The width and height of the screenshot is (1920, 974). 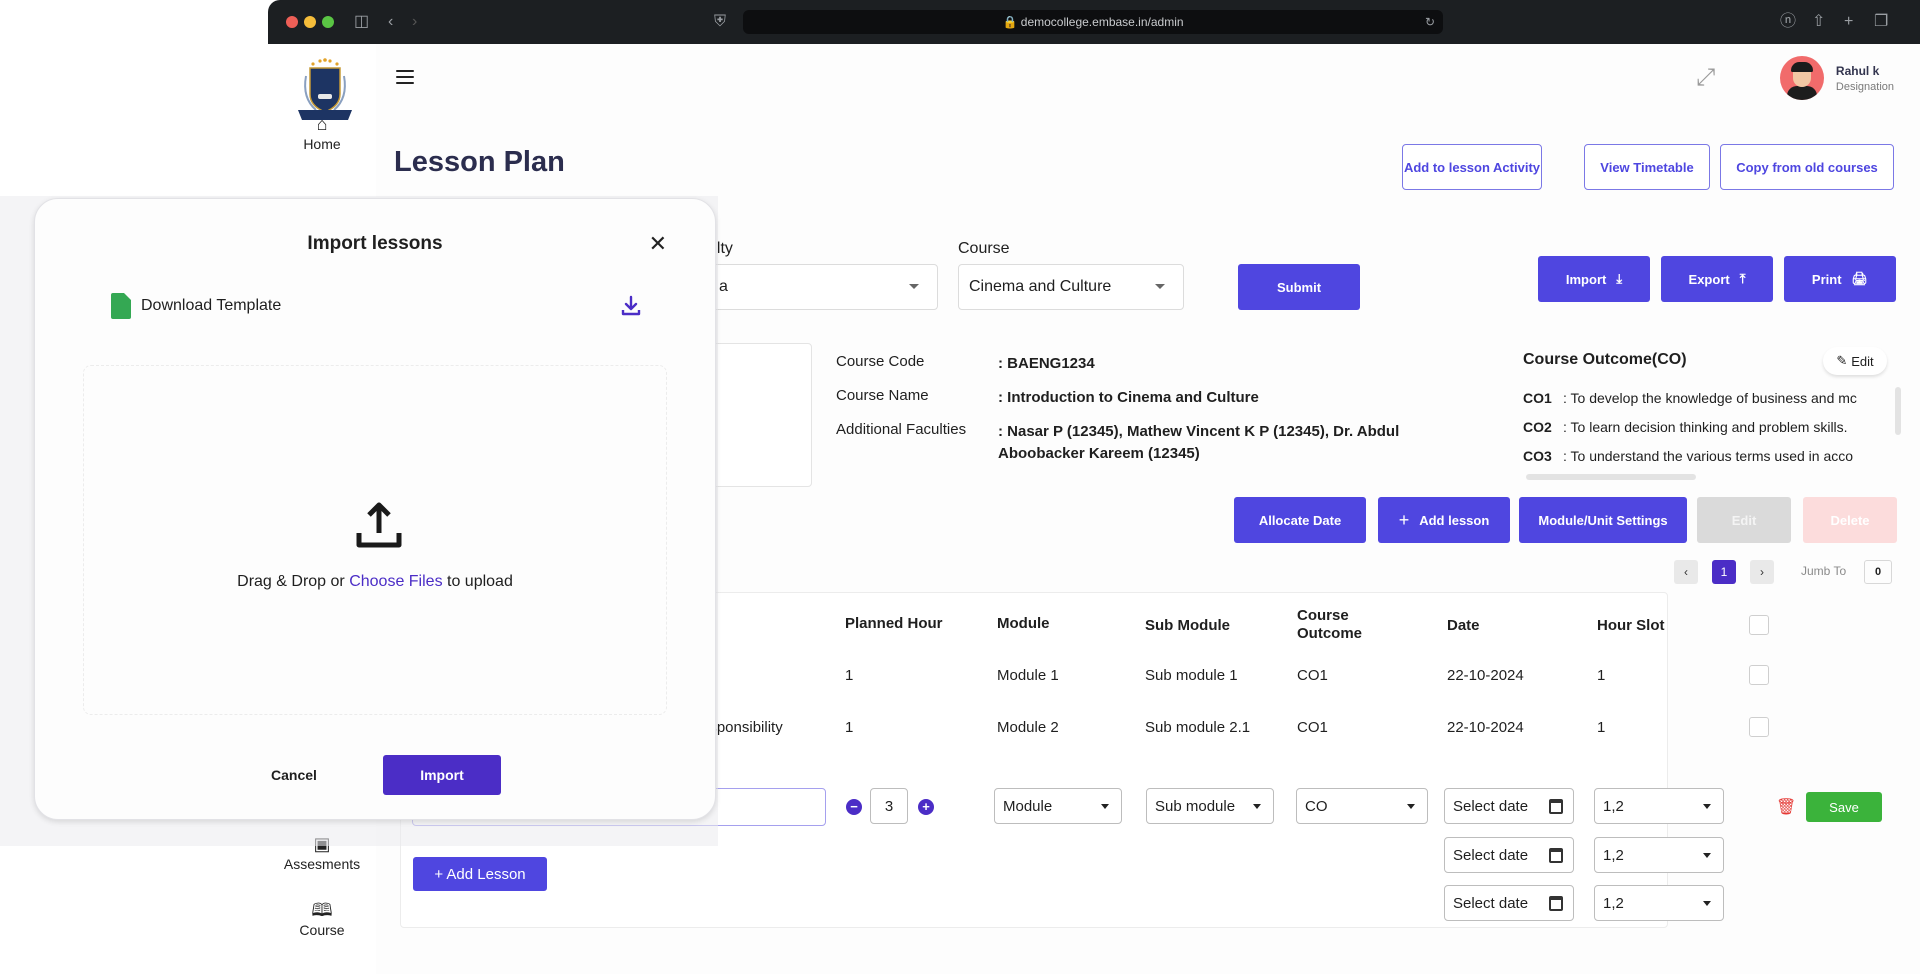 What do you see at coordinates (322, 133) in the screenshot?
I see `sidebar-item-home: ⌂ Home` at bounding box center [322, 133].